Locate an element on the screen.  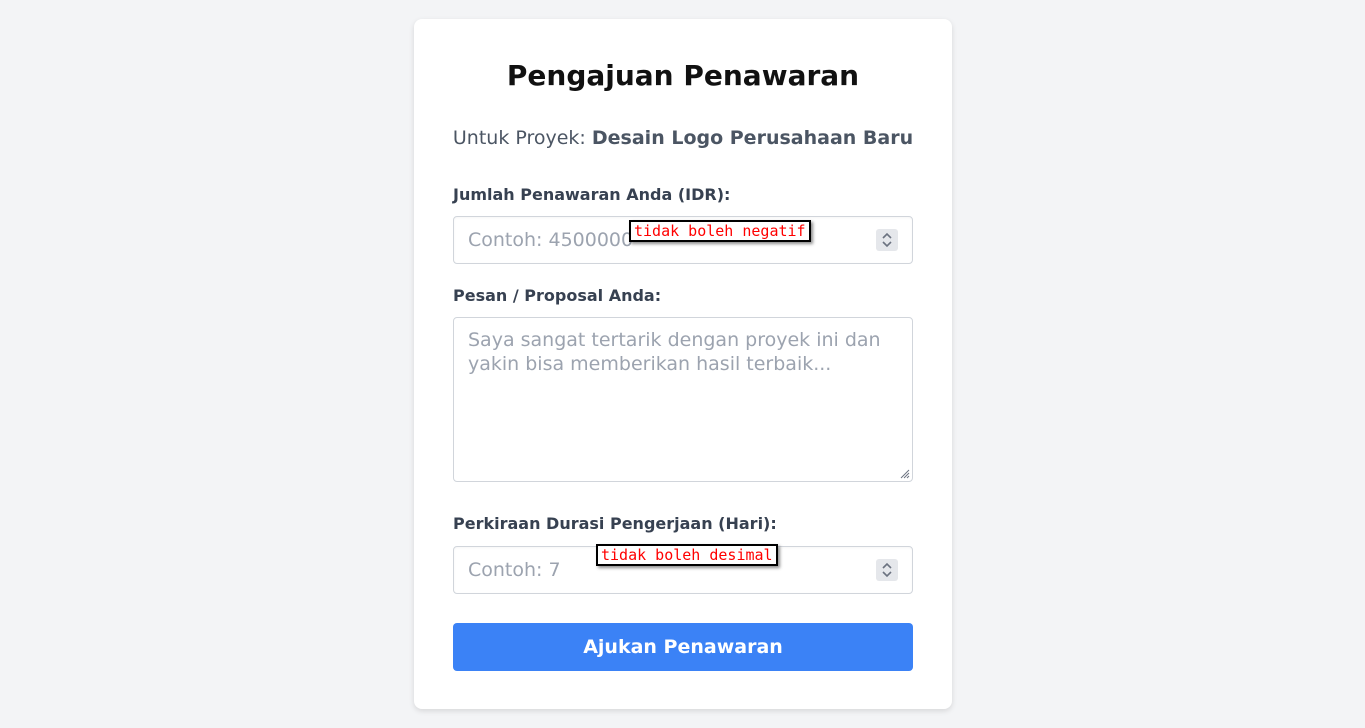
message-field-box is located at coordinates (683, 399).